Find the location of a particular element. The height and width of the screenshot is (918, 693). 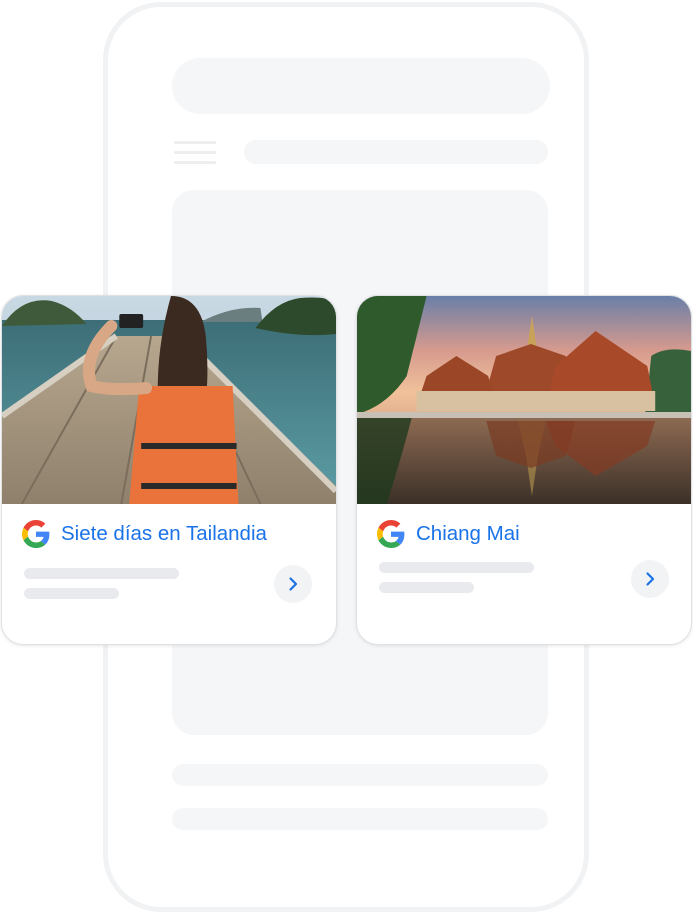

card-title-row: Siete días en Tailandia is located at coordinates (144, 534).